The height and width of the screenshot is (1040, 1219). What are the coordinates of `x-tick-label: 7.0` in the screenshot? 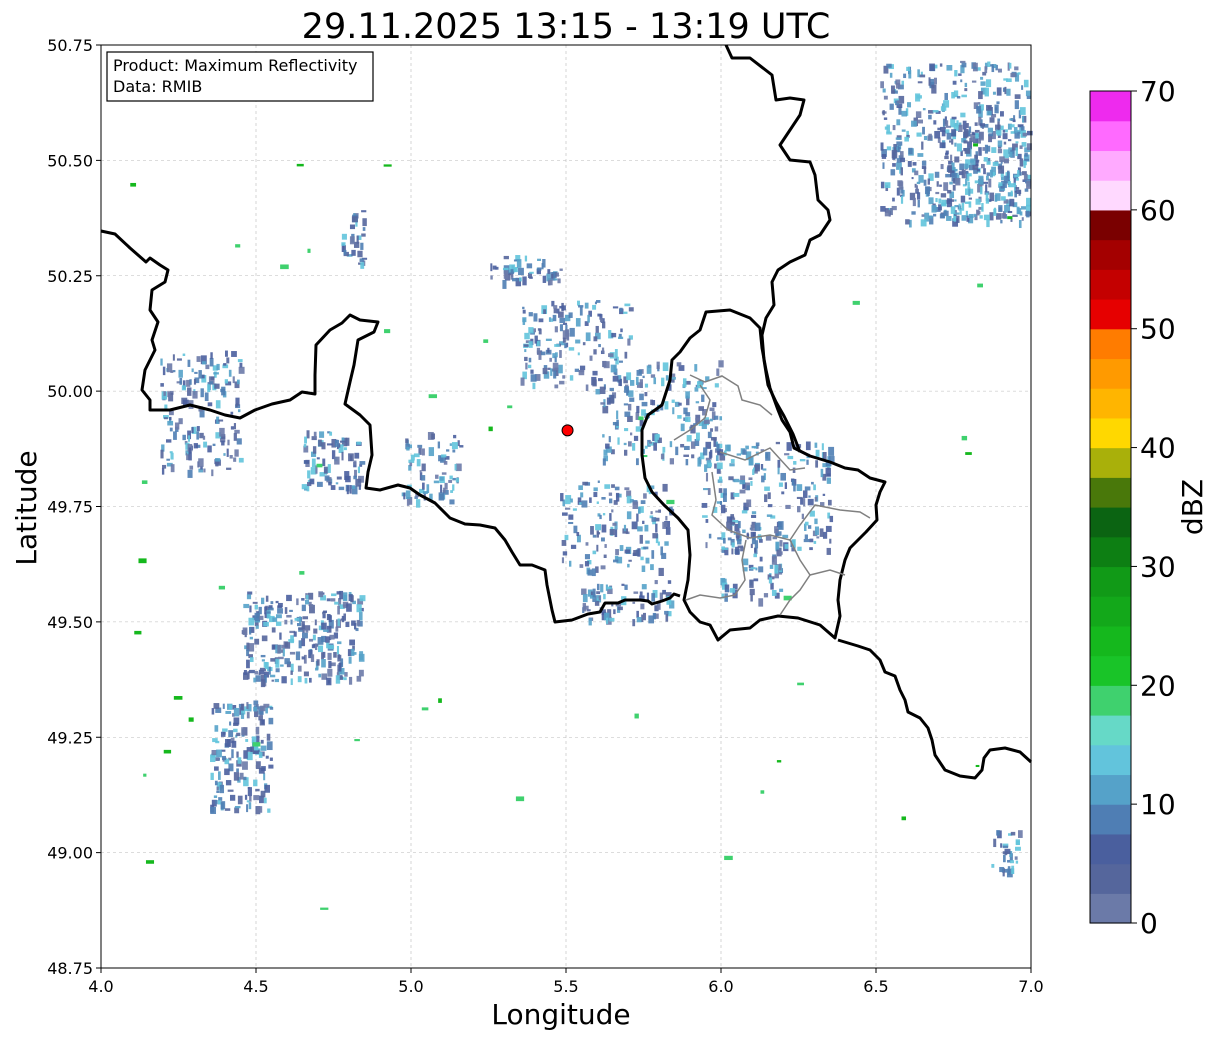 It's located at (1030, 986).